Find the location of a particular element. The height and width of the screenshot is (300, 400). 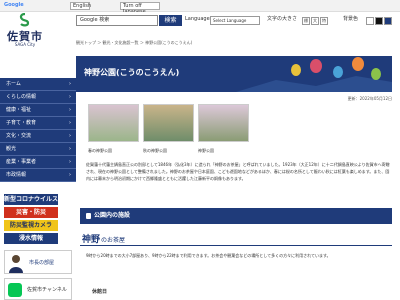

top-utility-bar: Google English Turn off Japanese is located at coordinates (200, 7).